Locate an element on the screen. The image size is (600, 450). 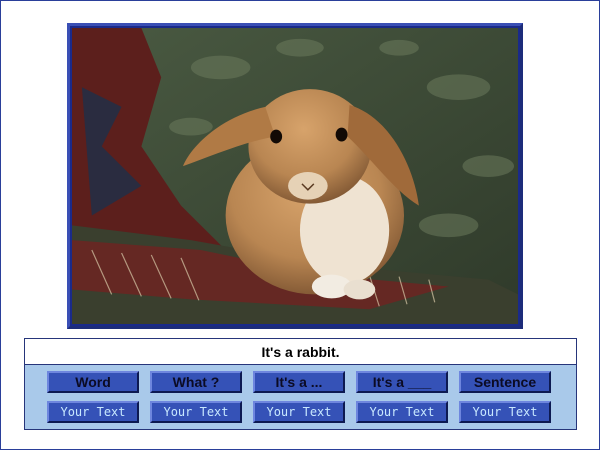
sentence-display: It's a rabbit. is located at coordinates (300, 352).